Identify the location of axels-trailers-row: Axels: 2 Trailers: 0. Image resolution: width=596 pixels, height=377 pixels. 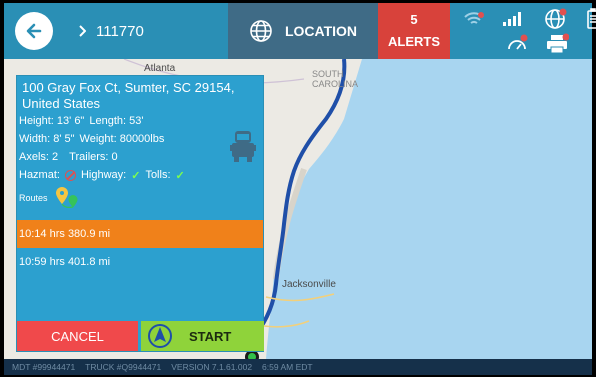
(140, 157).